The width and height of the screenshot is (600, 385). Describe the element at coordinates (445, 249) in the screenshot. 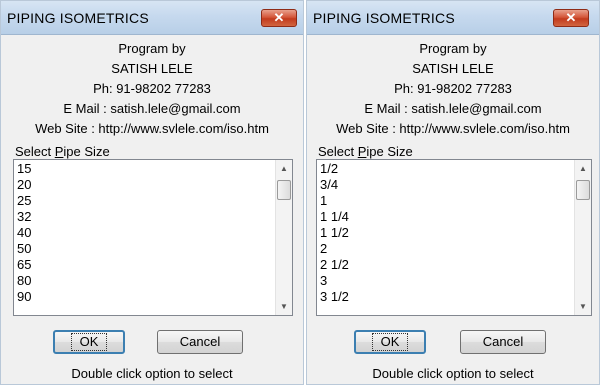

I see `list-item: 2` at that location.